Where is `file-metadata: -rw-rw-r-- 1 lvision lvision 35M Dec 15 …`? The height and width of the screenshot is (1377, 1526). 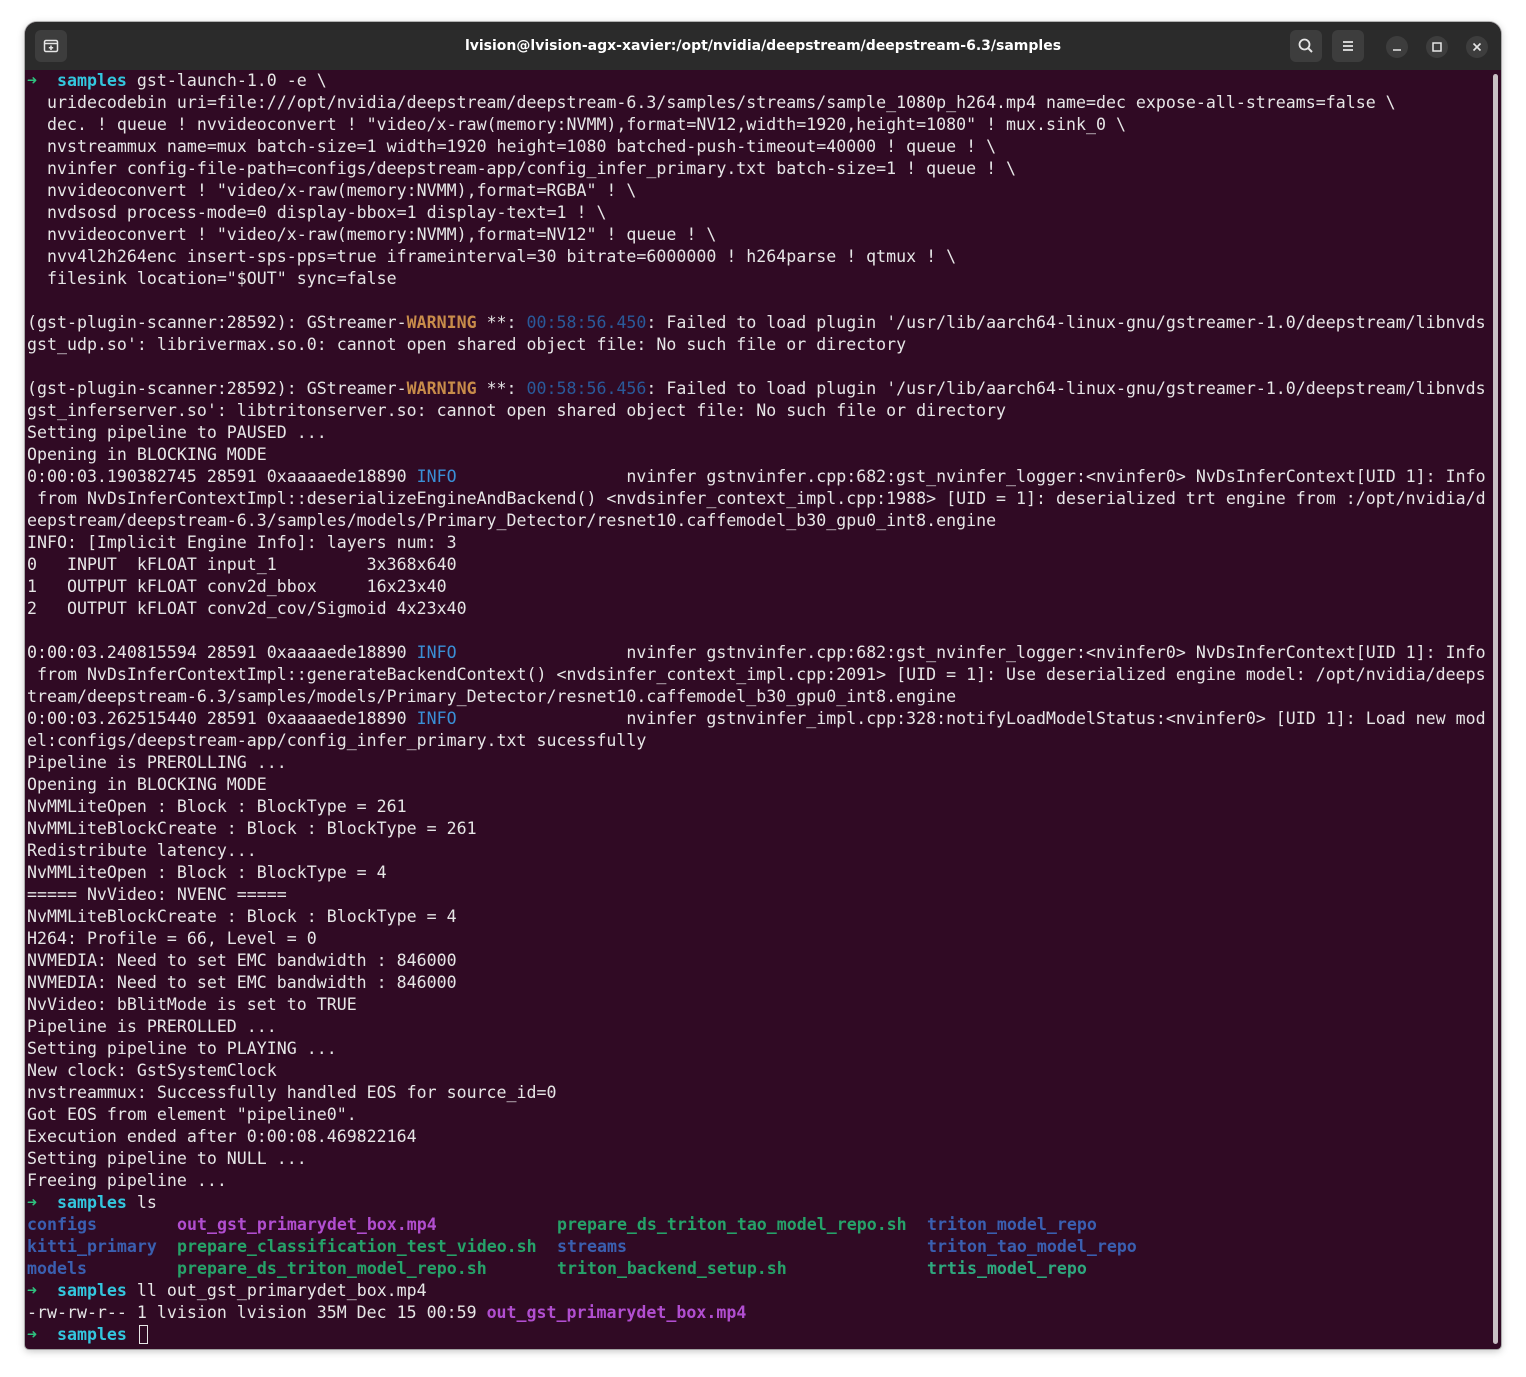 file-metadata: -rw-rw-r-- 1 lvision lvision 35M Dec 15 … is located at coordinates (257, 1312).